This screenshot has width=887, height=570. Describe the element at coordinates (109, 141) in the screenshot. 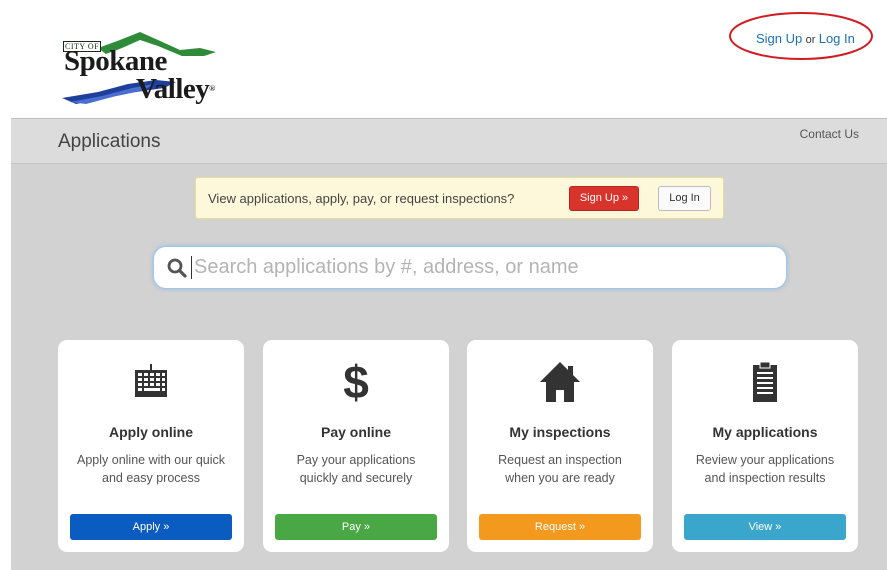

I see `page-title: Applications` at that location.